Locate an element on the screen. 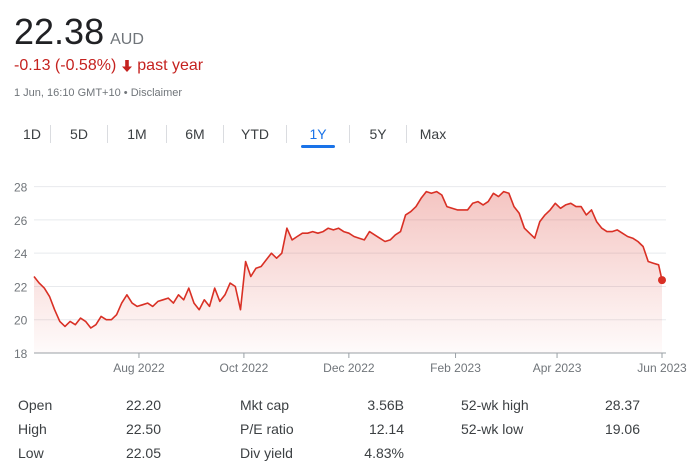 The width and height of the screenshot is (700, 475). tab-1m: 1M is located at coordinates (137, 134).